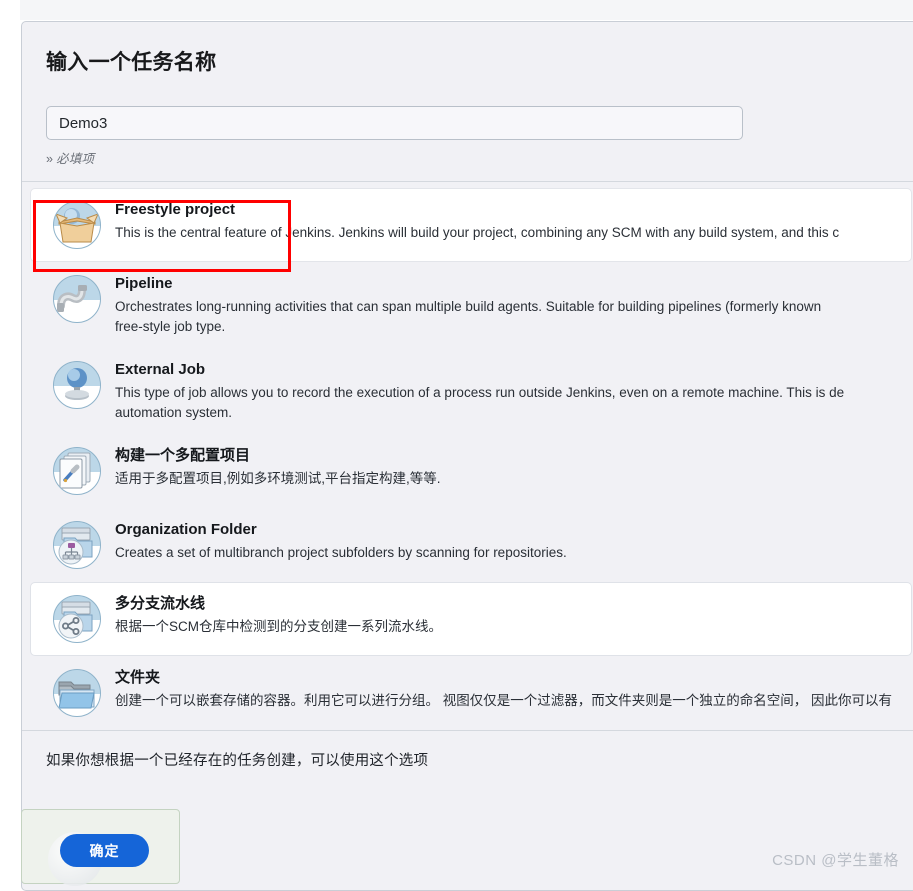  Describe the element at coordinates (503, 615) in the screenshot. I see `item-type-body: 多分支流水线根据一个SCM仓库中检测到的分支创建一系列流水线。` at that location.